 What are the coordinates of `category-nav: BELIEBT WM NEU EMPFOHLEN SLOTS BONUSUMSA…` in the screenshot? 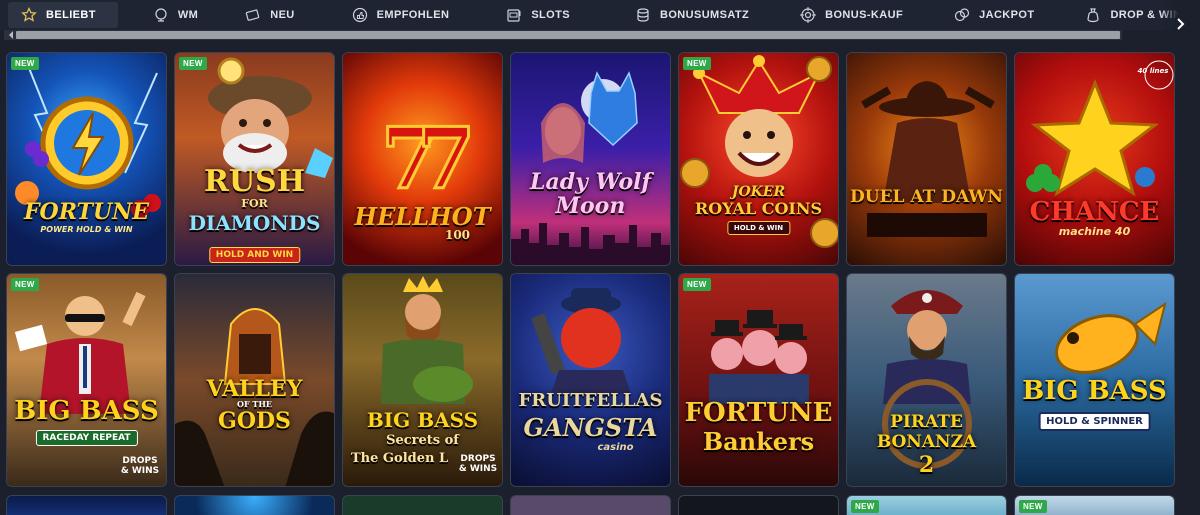 It's located at (600, 15).